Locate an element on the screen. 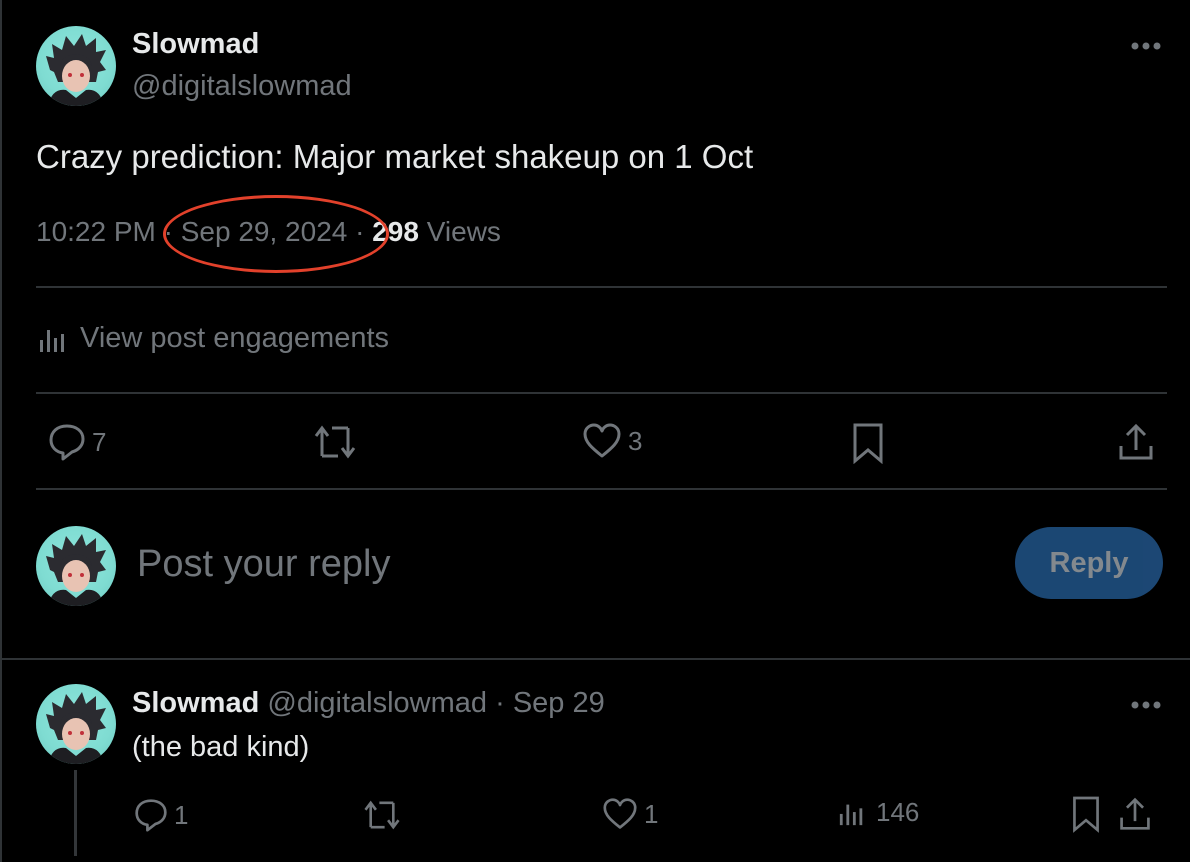 Image resolution: width=1190 pixels, height=862 pixels. reply-views-button: 146 is located at coordinates (878, 812).